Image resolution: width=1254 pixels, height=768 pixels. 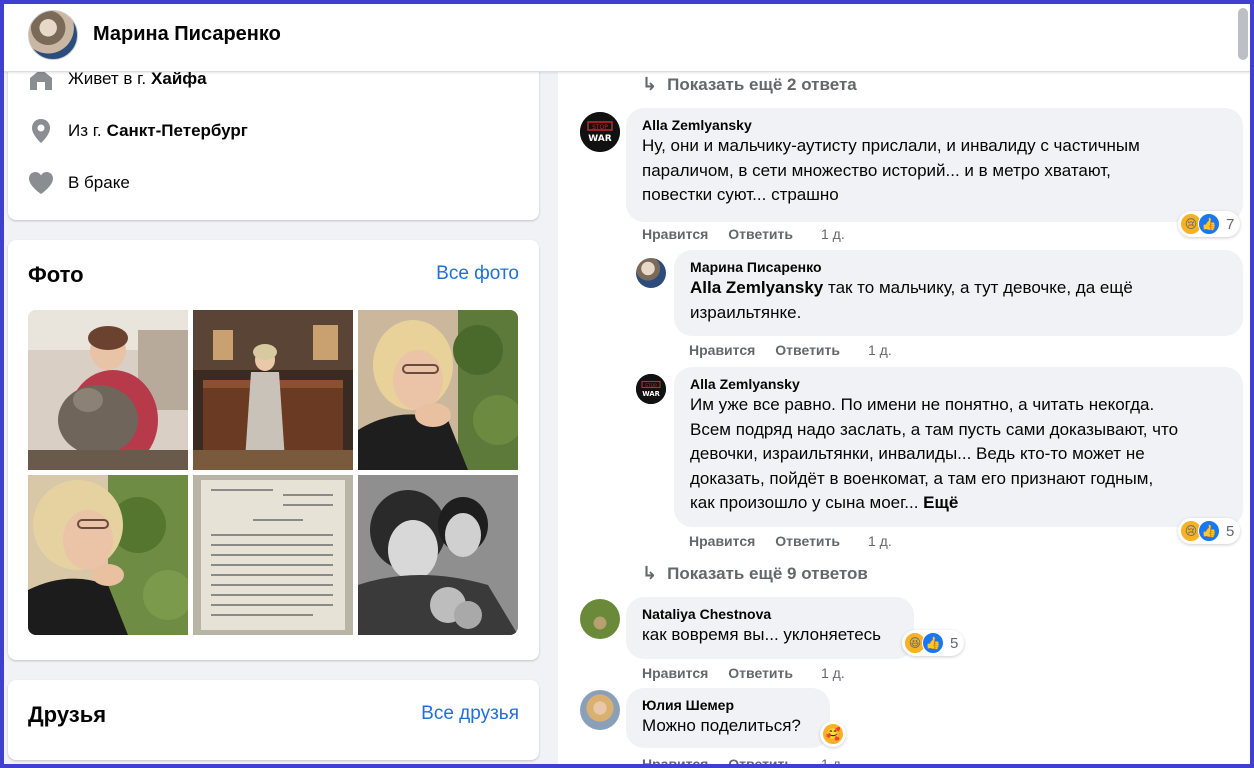 I want to click on comment-author: Марина Писаренко, so click(x=958, y=267).